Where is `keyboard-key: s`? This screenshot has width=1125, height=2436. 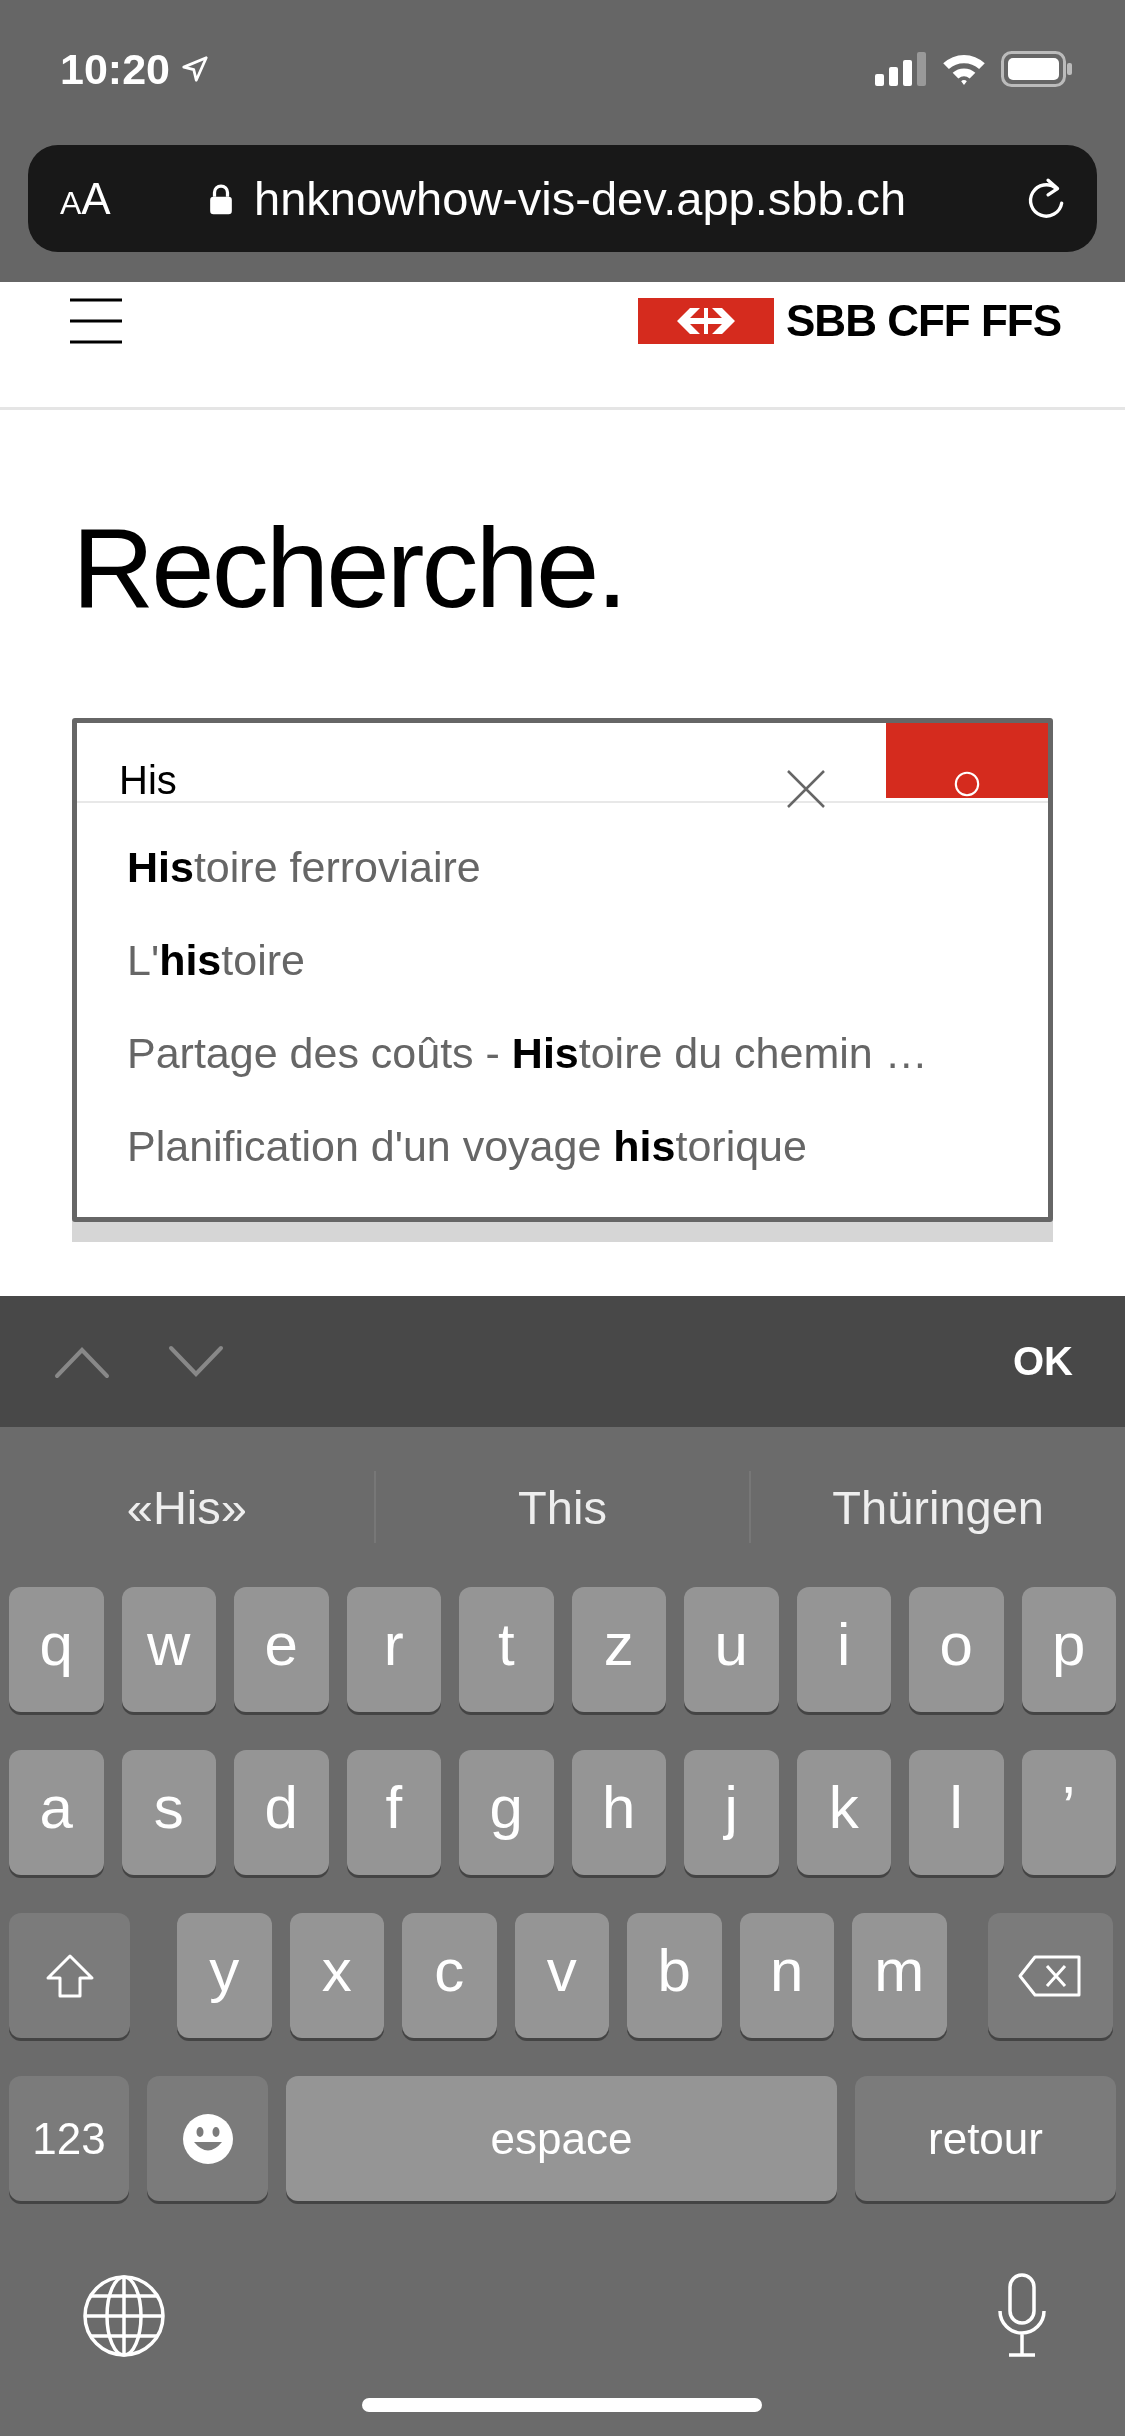
keyboard-key: s is located at coordinates (168, 1812).